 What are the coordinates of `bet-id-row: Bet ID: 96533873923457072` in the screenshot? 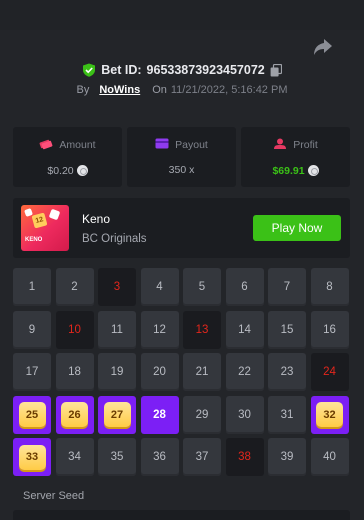 It's located at (182, 70).